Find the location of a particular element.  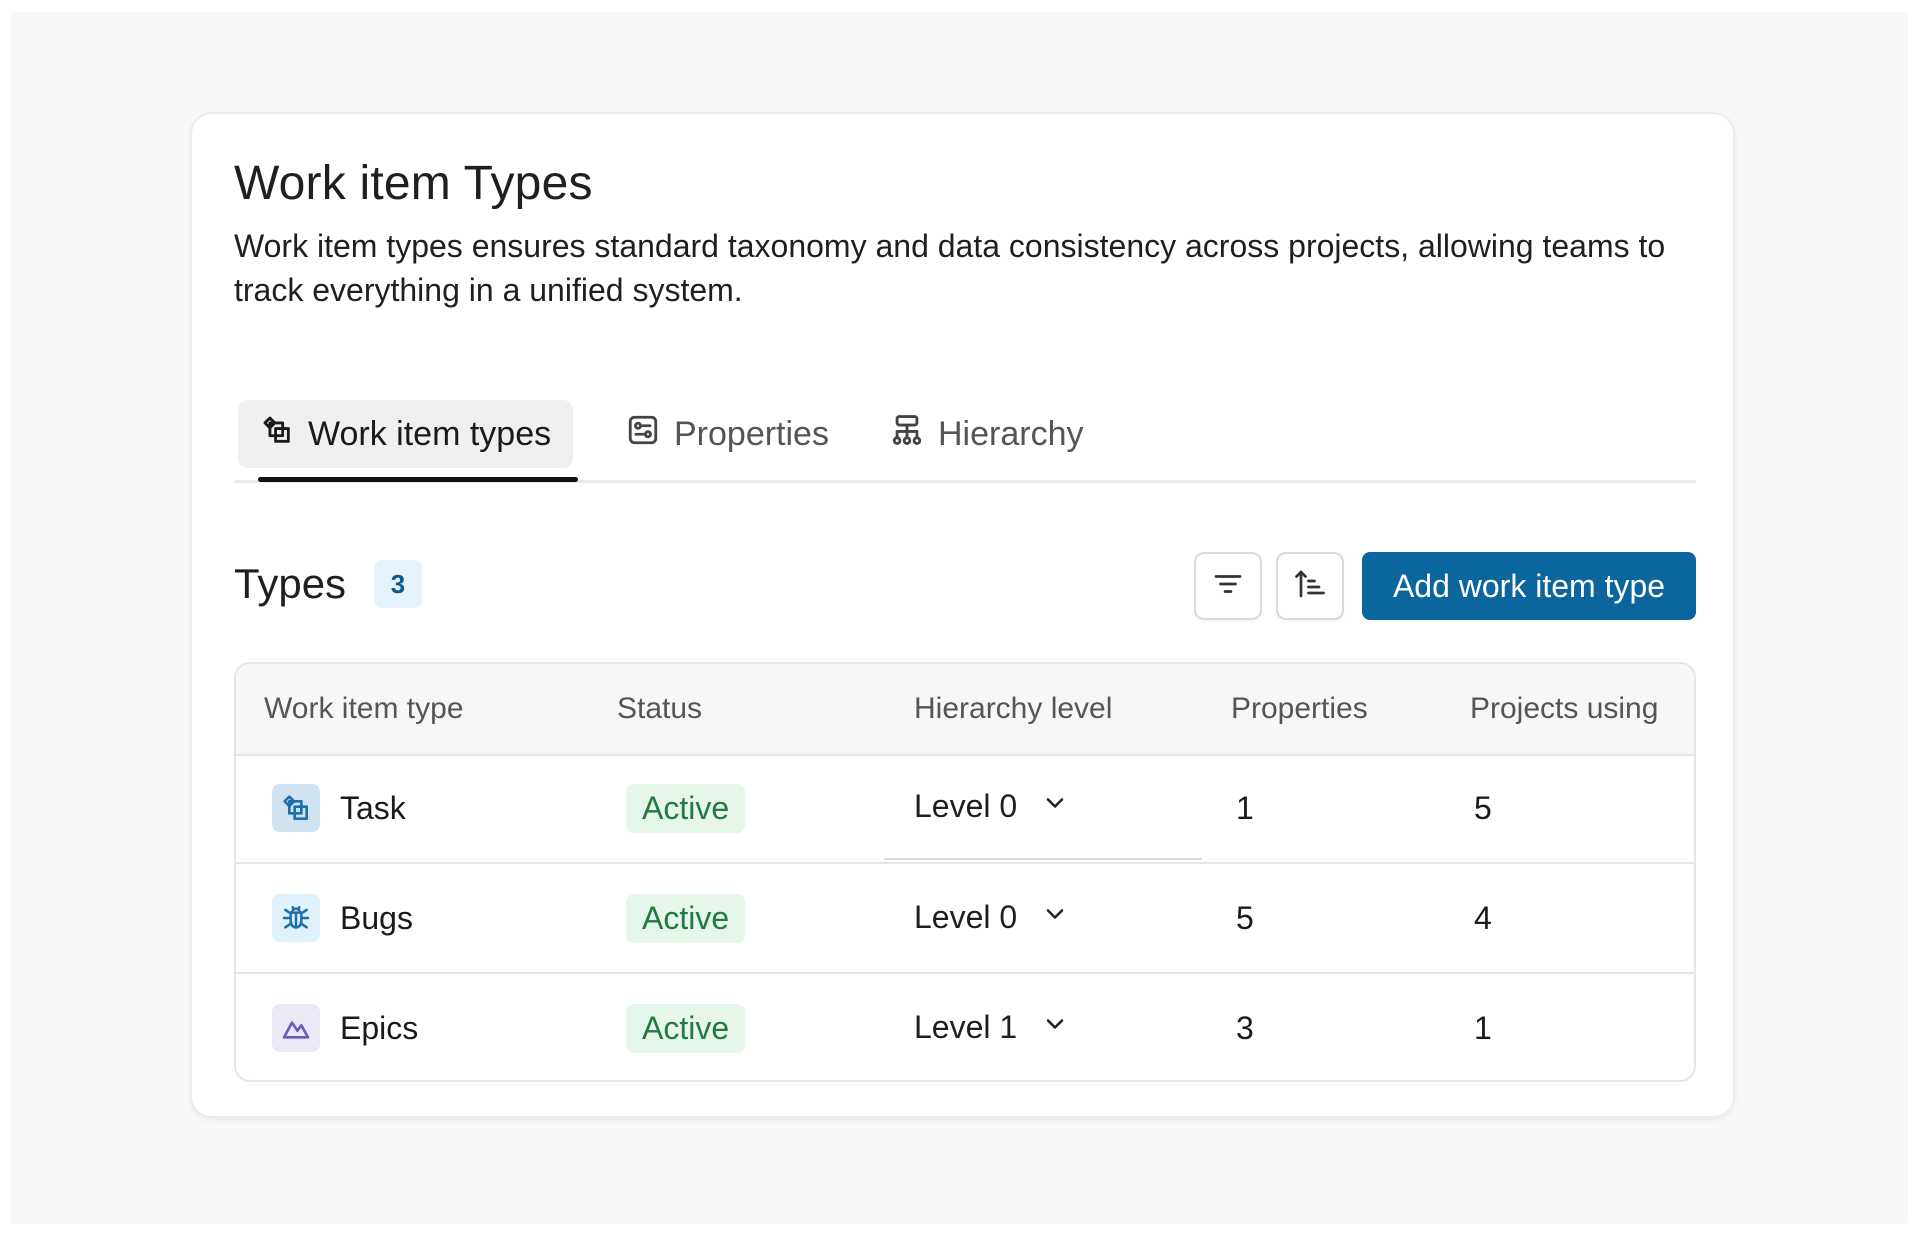

page-title: Work item Types is located at coordinates (413, 183).